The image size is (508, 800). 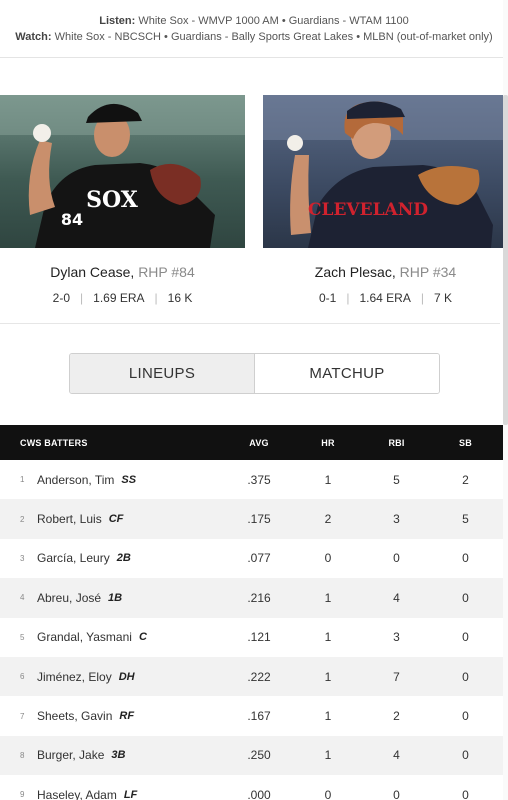 I want to click on rbi-cell: 7, so click(x=396, y=676).